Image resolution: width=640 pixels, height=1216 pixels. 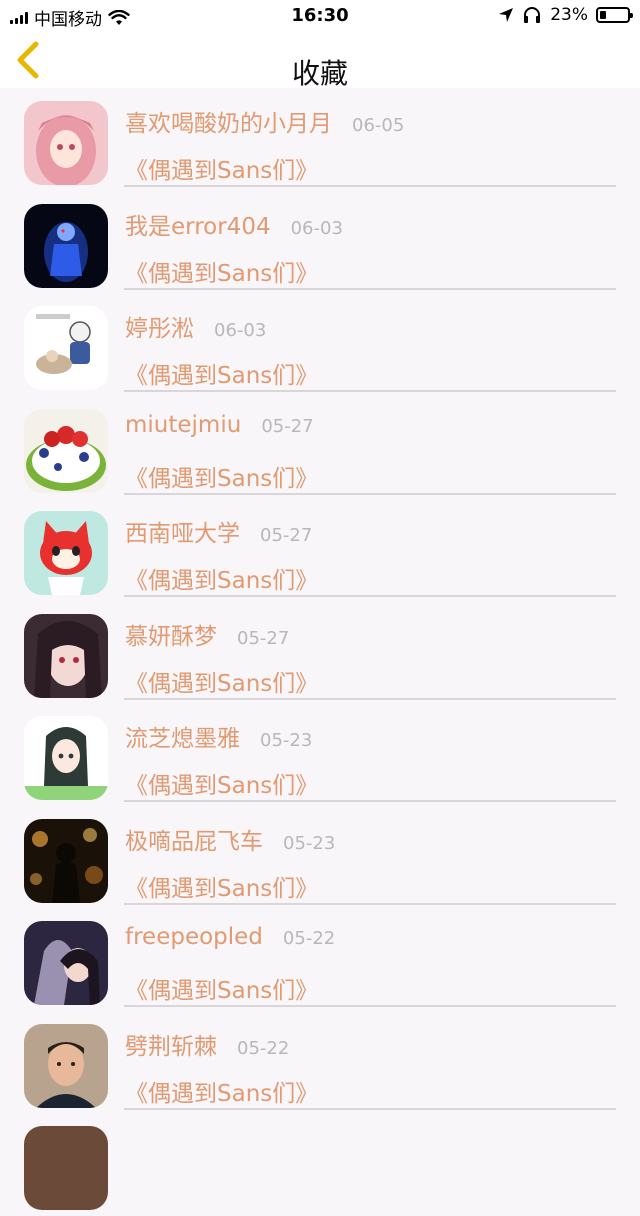 I want to click on name-line: miutejmiu 05-27, so click(x=219, y=425).